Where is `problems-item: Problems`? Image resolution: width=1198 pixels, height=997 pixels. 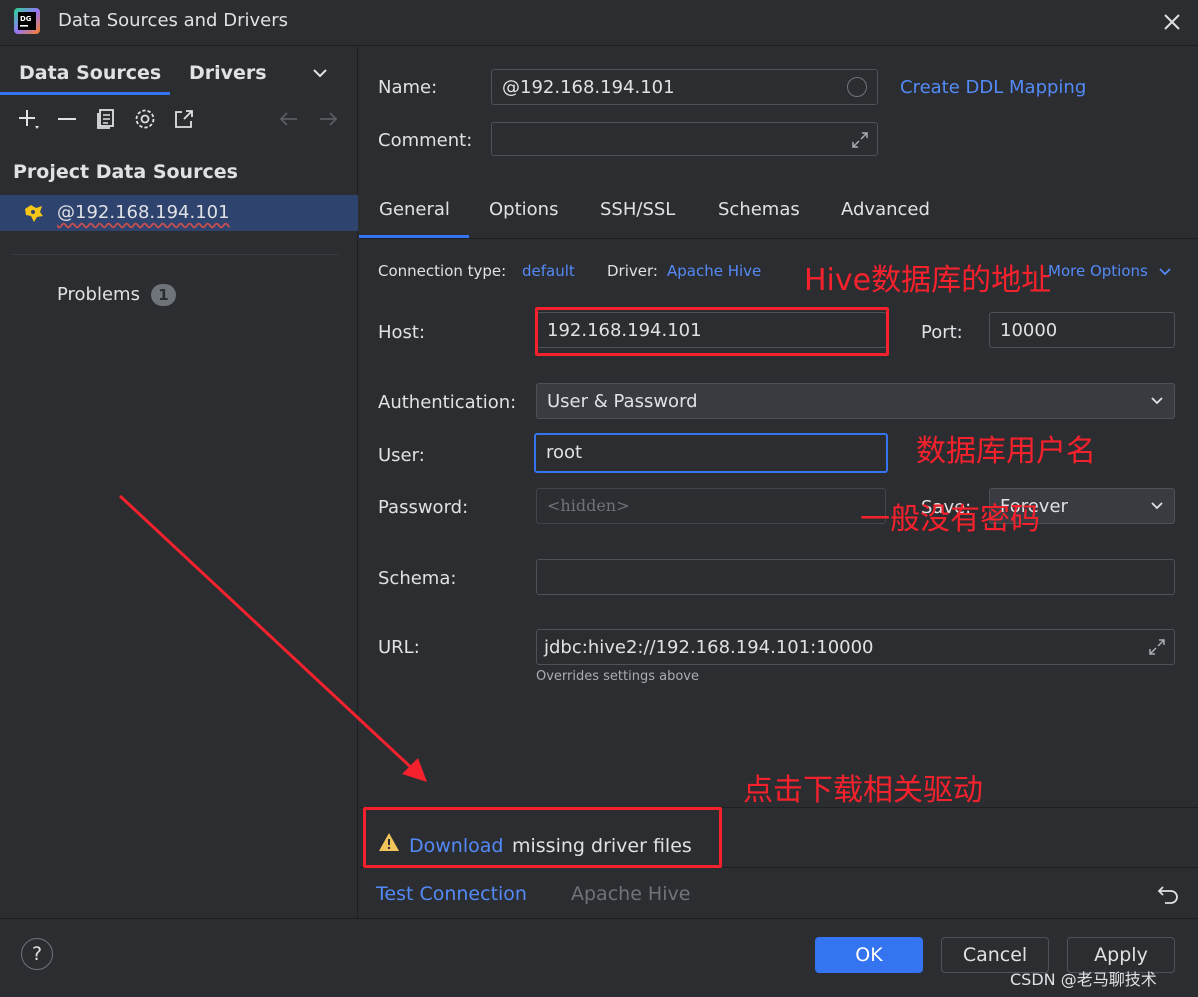
problems-item: Problems is located at coordinates (98, 294).